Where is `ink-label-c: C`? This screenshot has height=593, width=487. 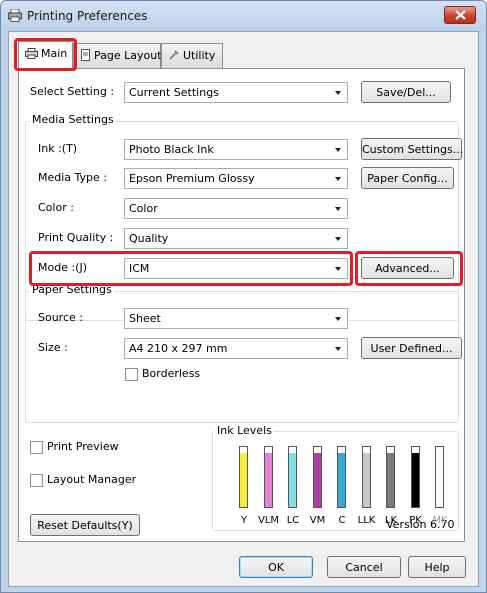
ink-label-c: C is located at coordinates (342, 520).